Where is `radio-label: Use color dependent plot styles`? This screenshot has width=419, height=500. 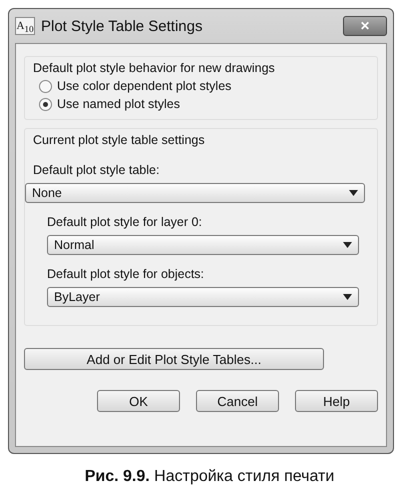 radio-label: Use color dependent plot styles is located at coordinates (144, 86).